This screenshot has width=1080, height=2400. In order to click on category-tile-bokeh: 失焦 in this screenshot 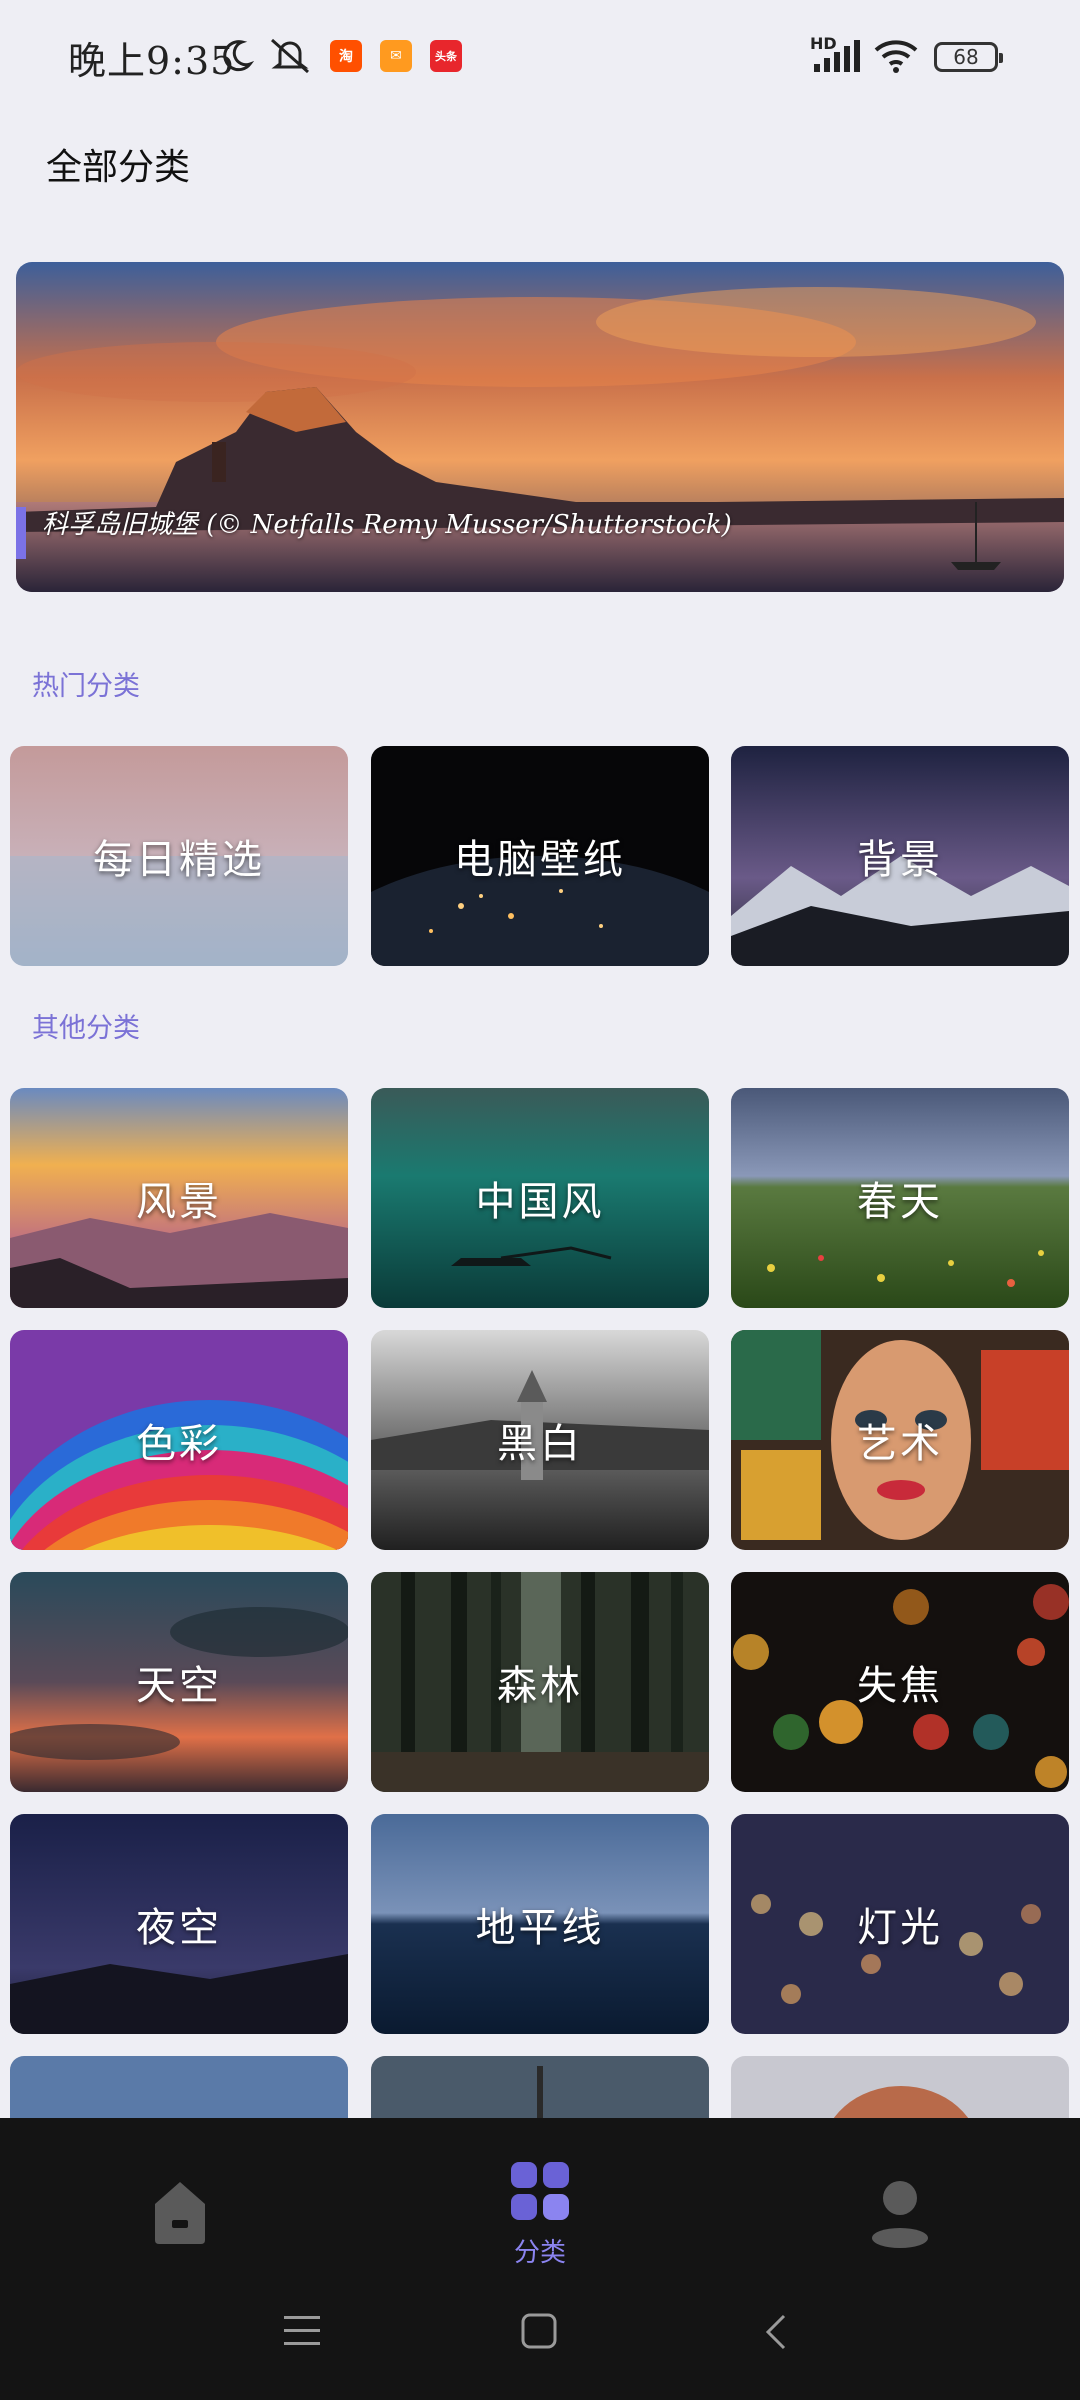, I will do `click(900, 1682)`.